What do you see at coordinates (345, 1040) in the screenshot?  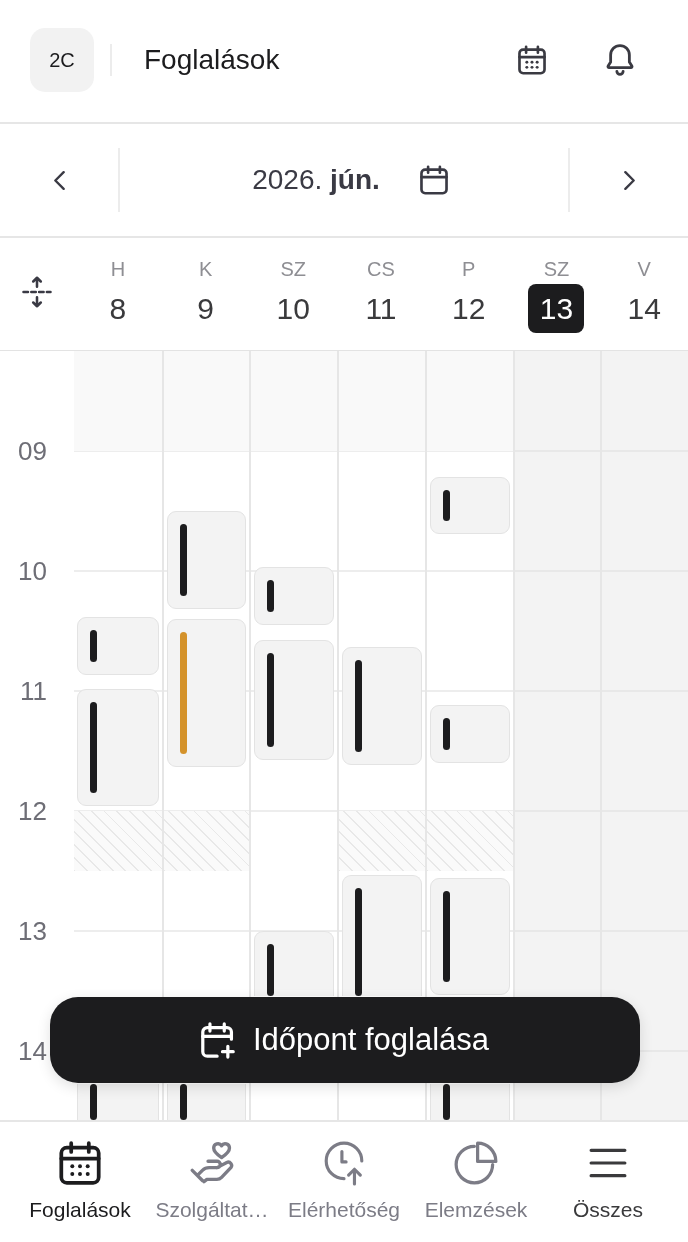 I see `book-appointment-button: Időpont foglalása` at bounding box center [345, 1040].